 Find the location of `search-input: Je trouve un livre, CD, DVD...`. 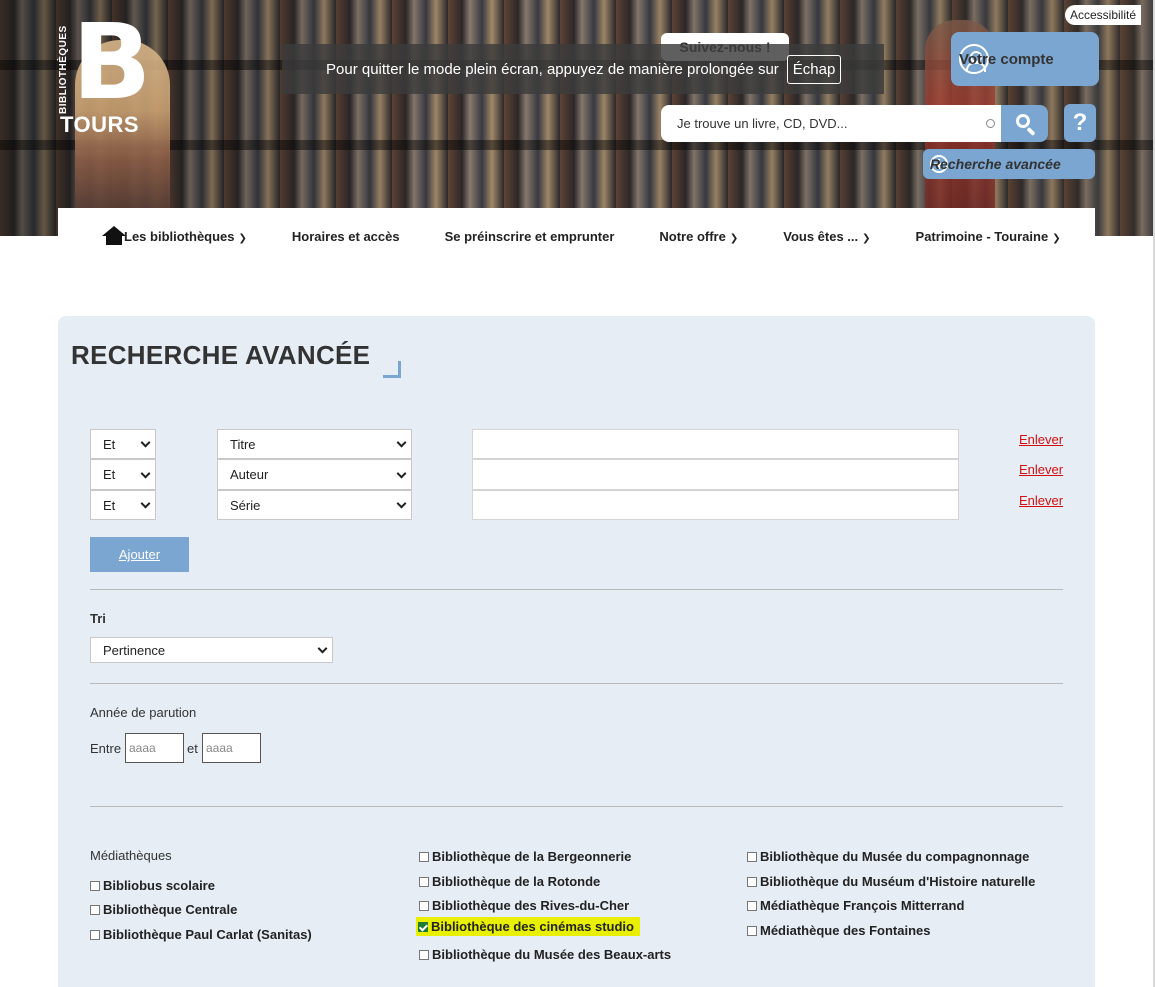

search-input: Je trouve un livre, CD, DVD... is located at coordinates (831, 123).